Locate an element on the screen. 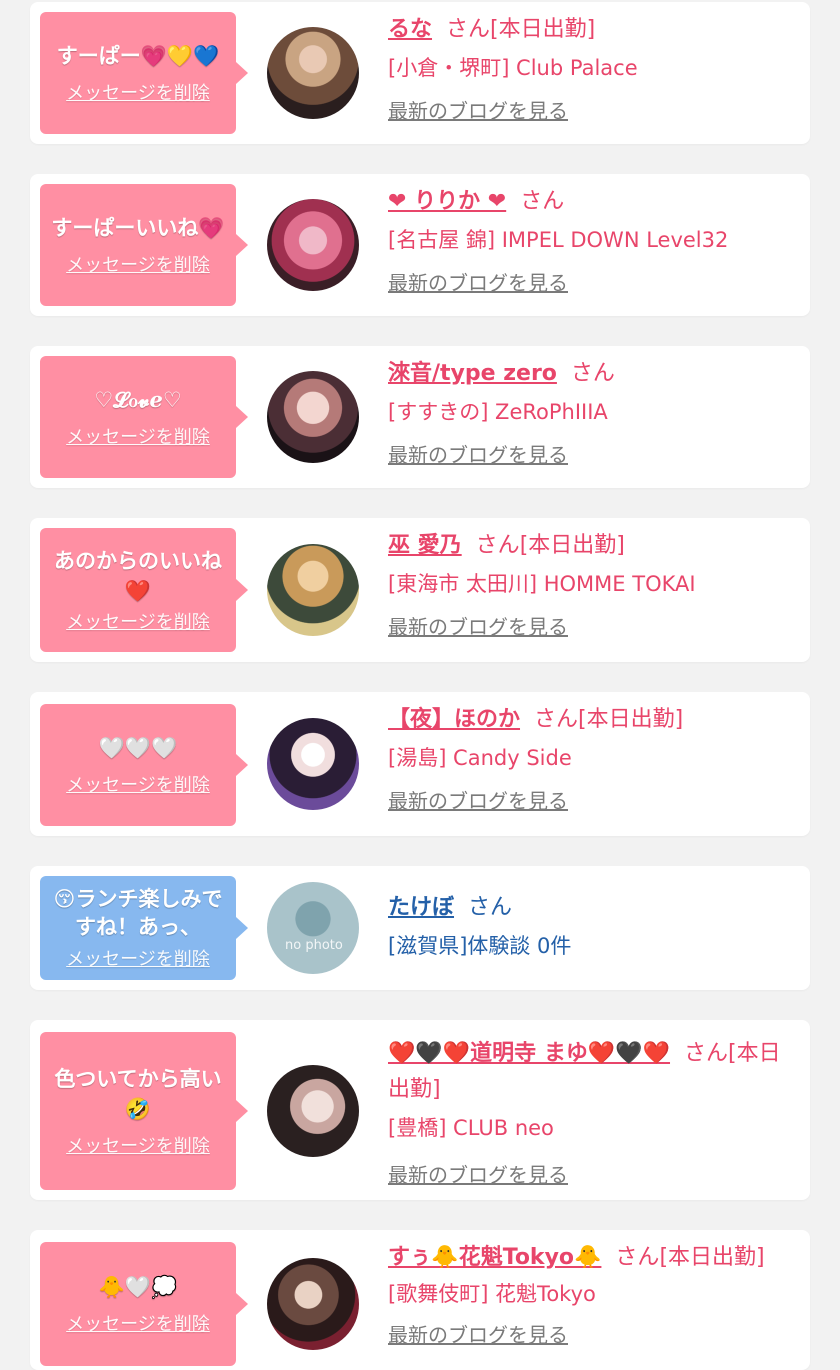 Image resolution: width=840 pixels, height=1370 pixels. avatar: no photo is located at coordinates (313, 928).